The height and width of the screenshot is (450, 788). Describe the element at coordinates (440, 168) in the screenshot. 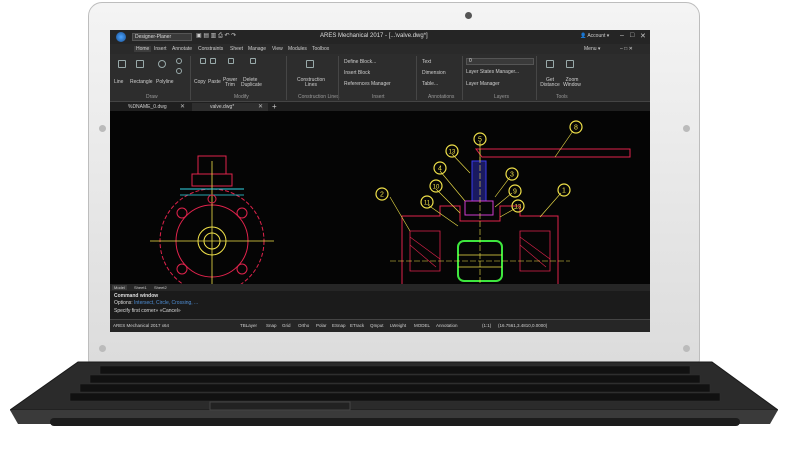

I see `balloon-4: 4` at that location.